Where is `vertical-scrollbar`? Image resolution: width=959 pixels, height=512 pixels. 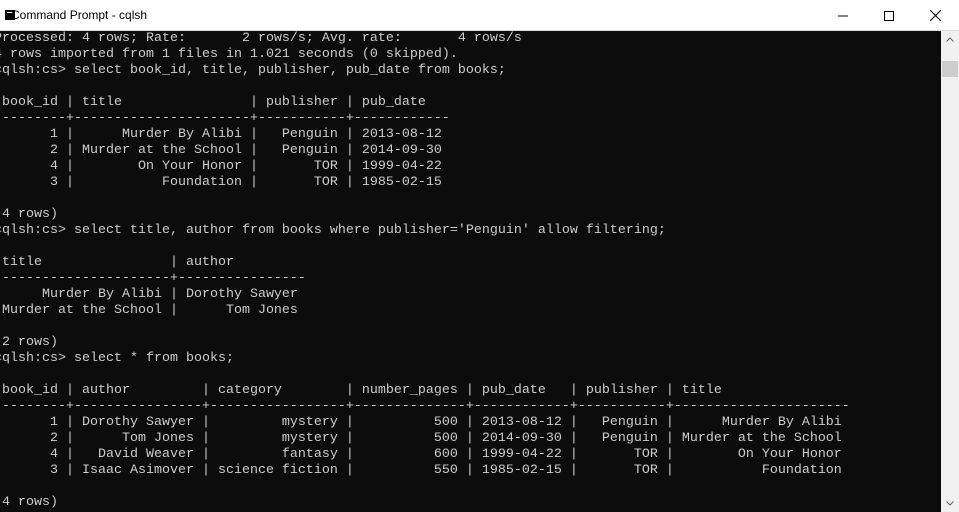
vertical-scrollbar is located at coordinates (950, 271).